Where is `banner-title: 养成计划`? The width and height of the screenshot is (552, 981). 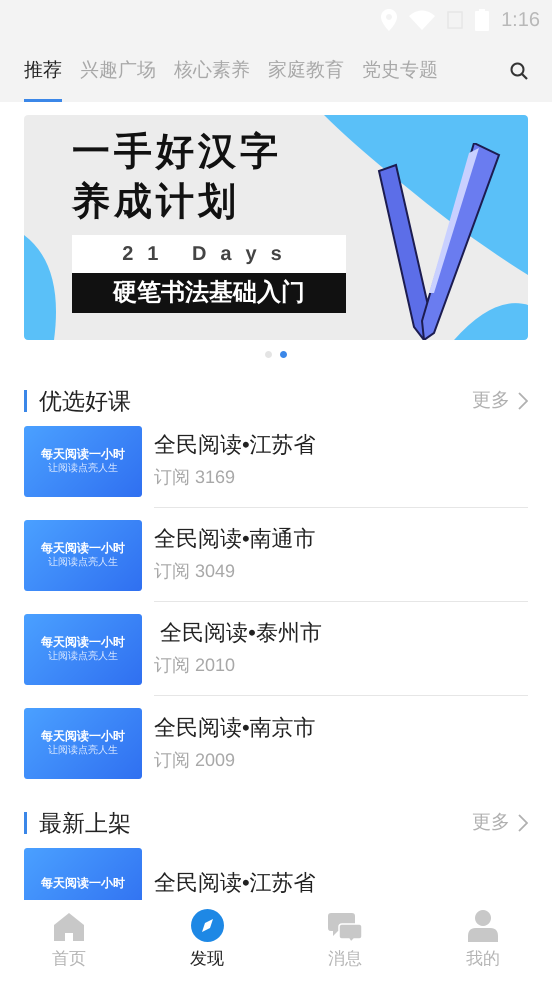
banner-title: 养成计划 is located at coordinates (156, 202).